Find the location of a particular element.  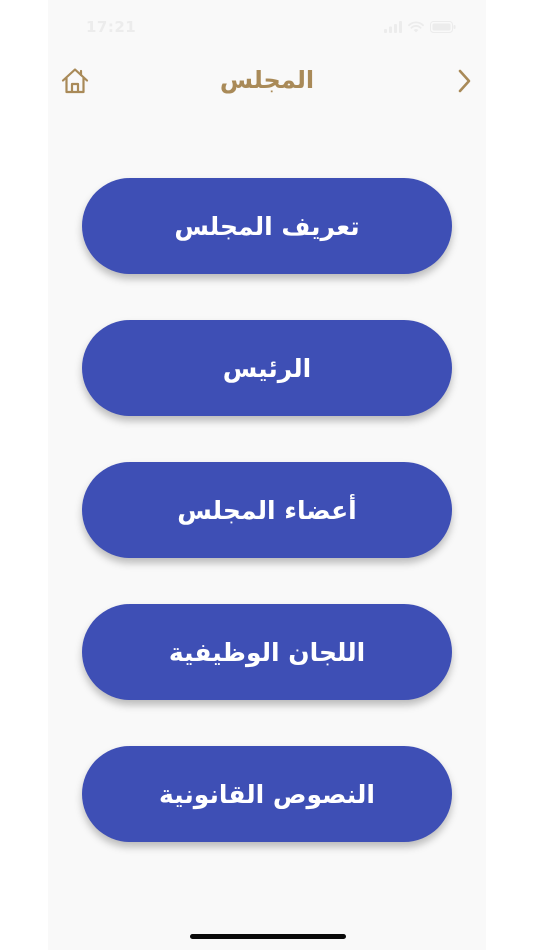

signal-icon is located at coordinates (393, 27).